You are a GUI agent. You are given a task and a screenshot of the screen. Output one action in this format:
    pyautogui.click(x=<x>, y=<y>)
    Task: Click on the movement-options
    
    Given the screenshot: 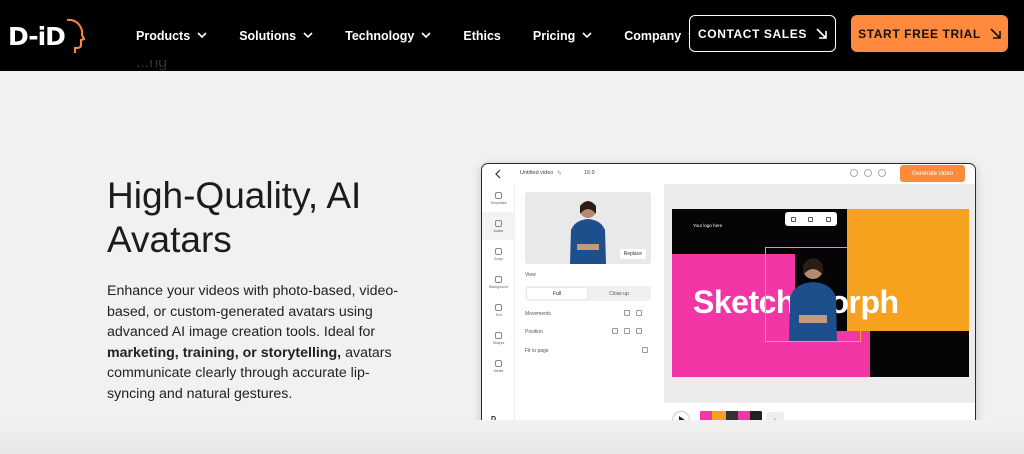 What is the action you would take?
    pyautogui.click(x=630, y=313)
    